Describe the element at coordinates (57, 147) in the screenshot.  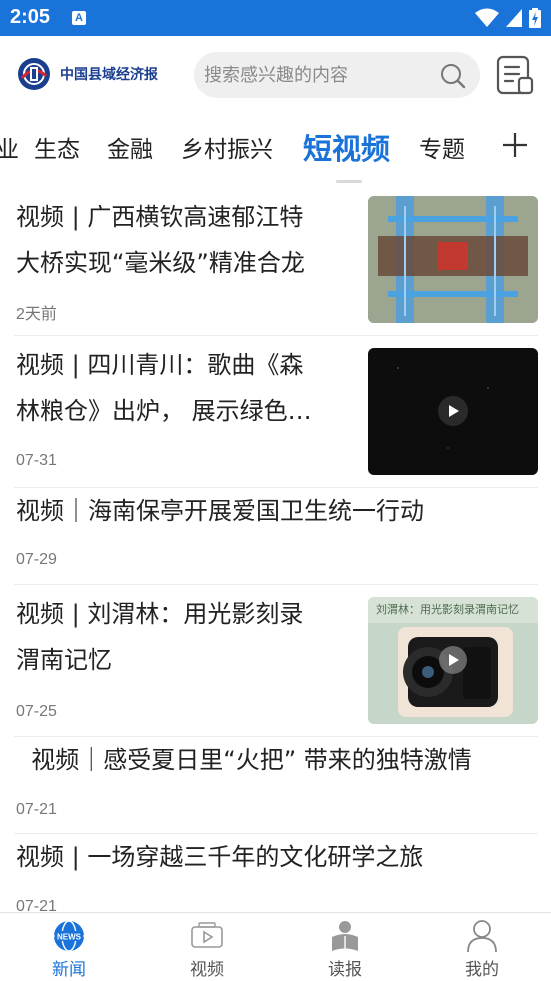
I see `tab-ecology: 生态` at that location.